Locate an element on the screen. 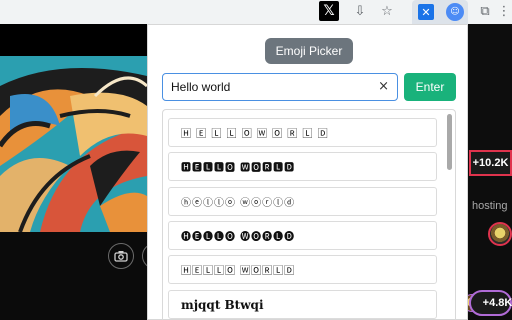 Image resolution: width=512 pixels, height=320 pixels. x-logo-icon: 𝕏 is located at coordinates (329, 11).